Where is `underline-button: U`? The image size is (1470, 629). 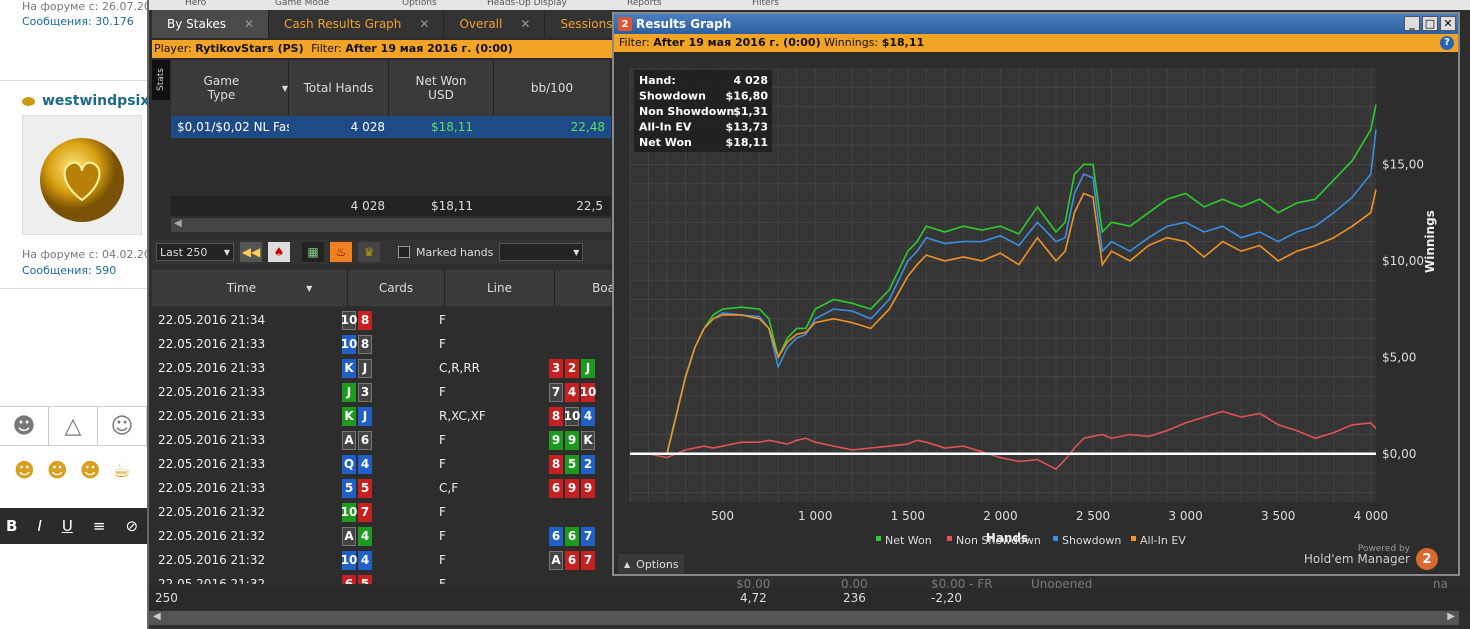
underline-button: U is located at coordinates (67, 526).